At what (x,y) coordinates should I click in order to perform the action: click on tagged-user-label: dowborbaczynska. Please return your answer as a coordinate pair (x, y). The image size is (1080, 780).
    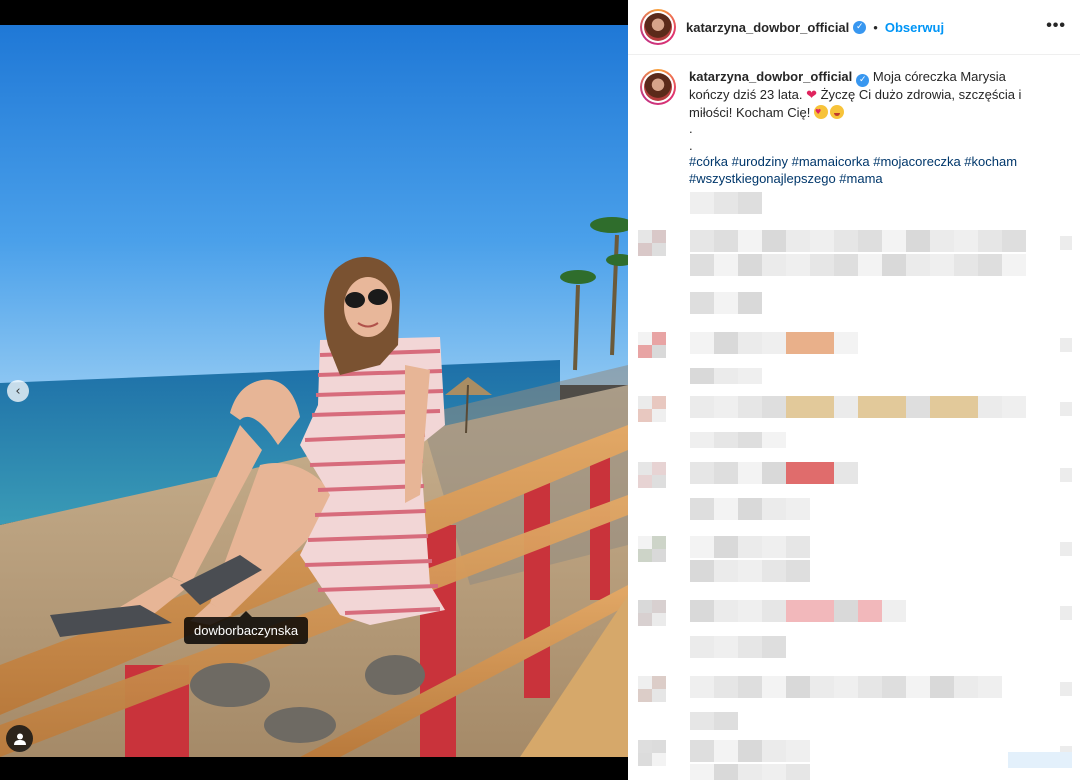
    Looking at the image, I should click on (246, 627).